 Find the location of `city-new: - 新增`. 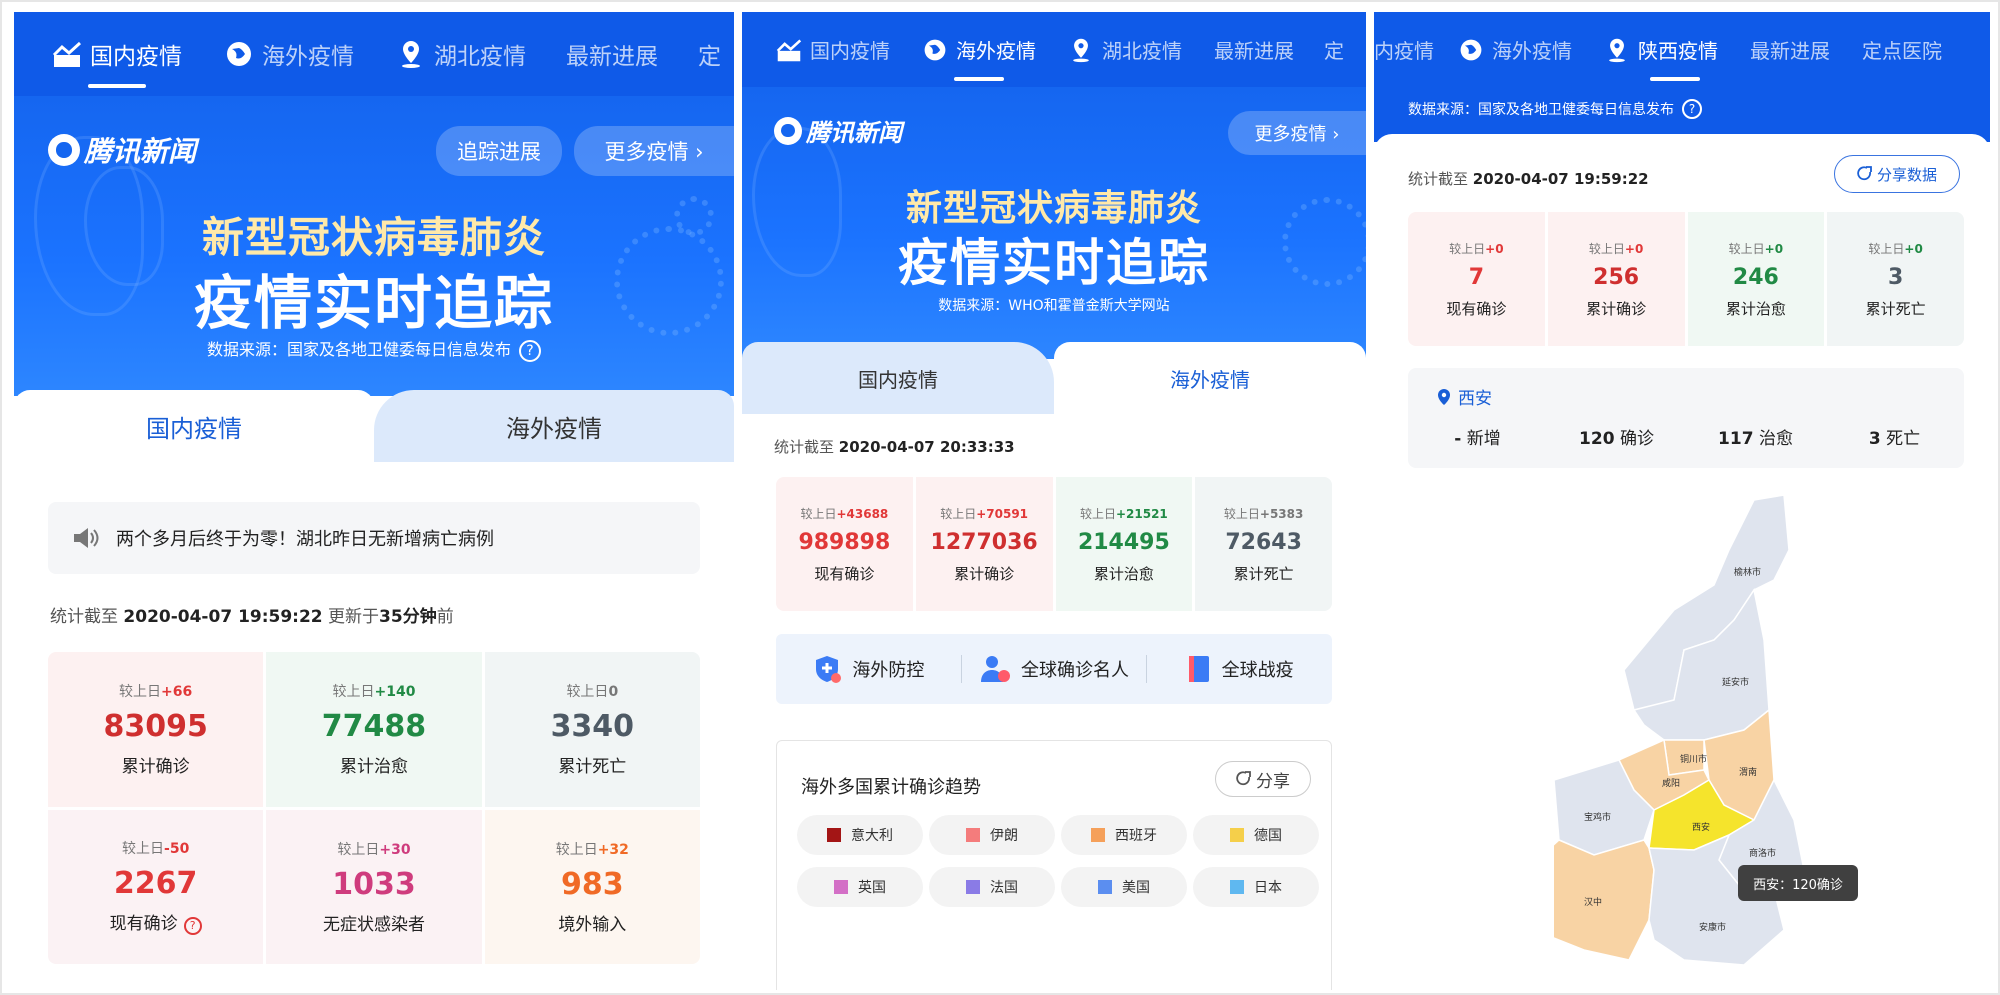

city-new: - 新增 is located at coordinates (1477, 439).